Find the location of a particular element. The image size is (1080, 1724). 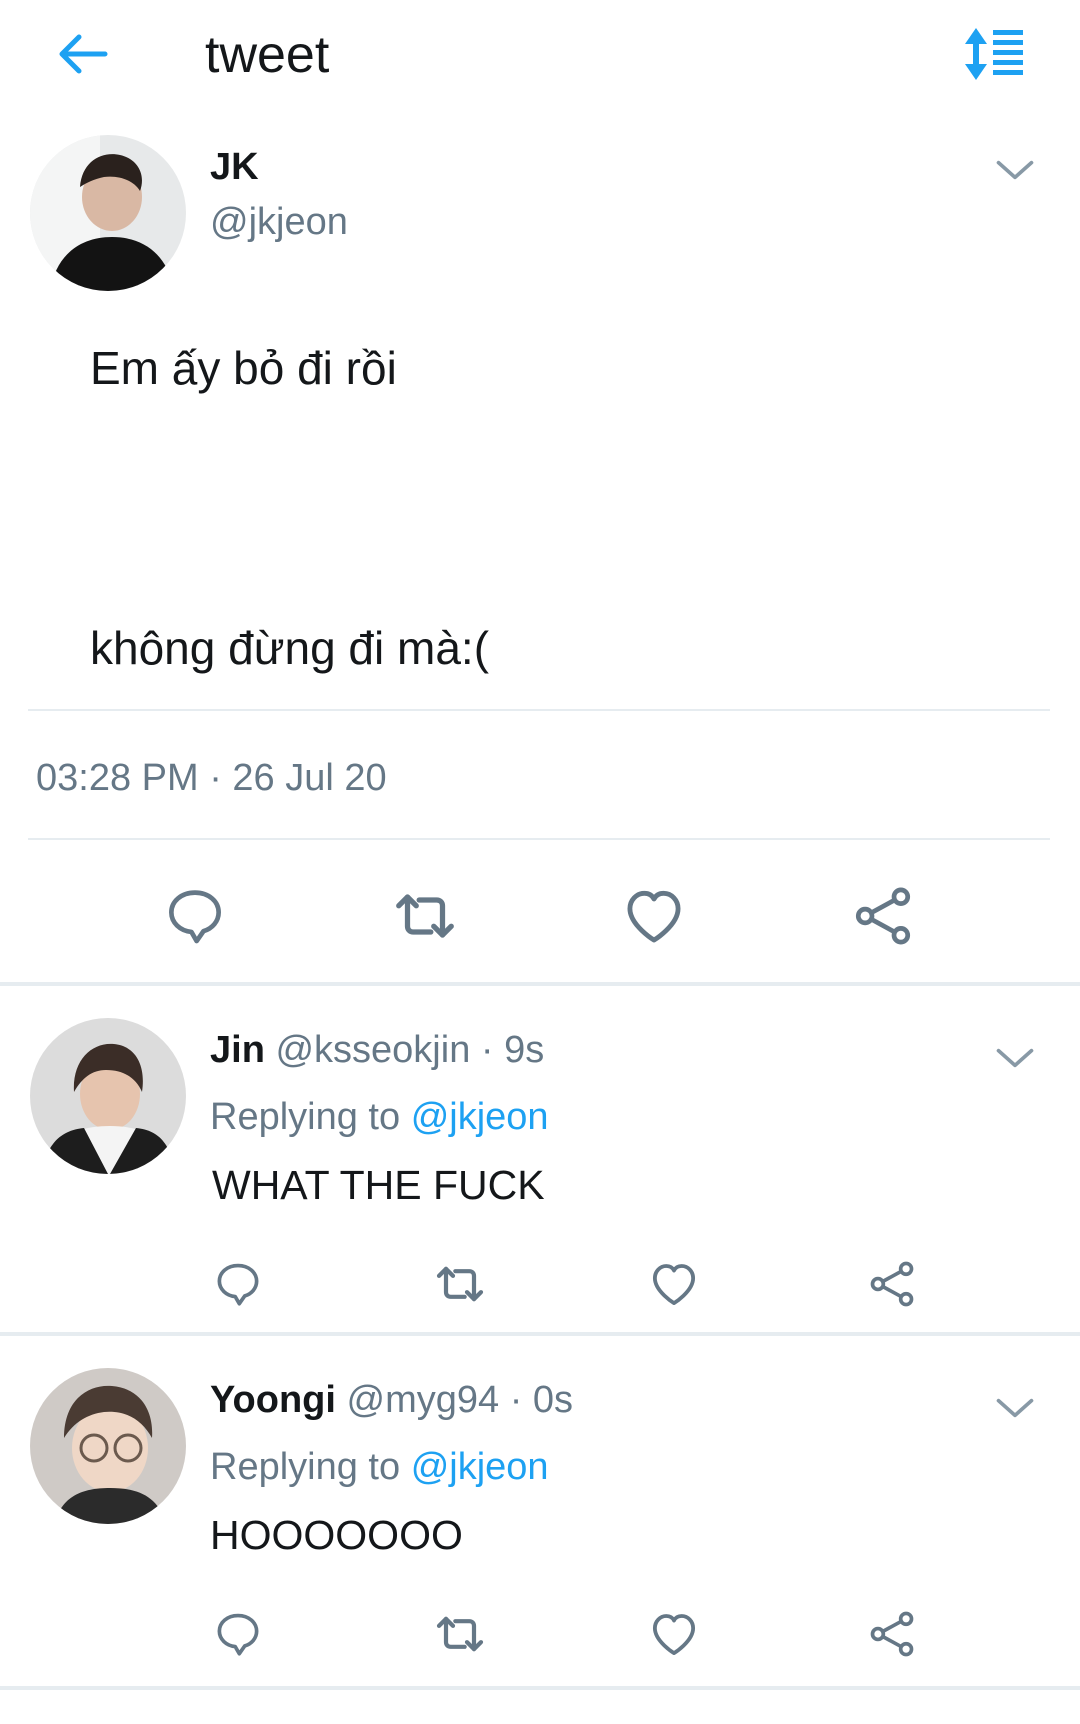

page-title: tweet is located at coordinates (267, 55).